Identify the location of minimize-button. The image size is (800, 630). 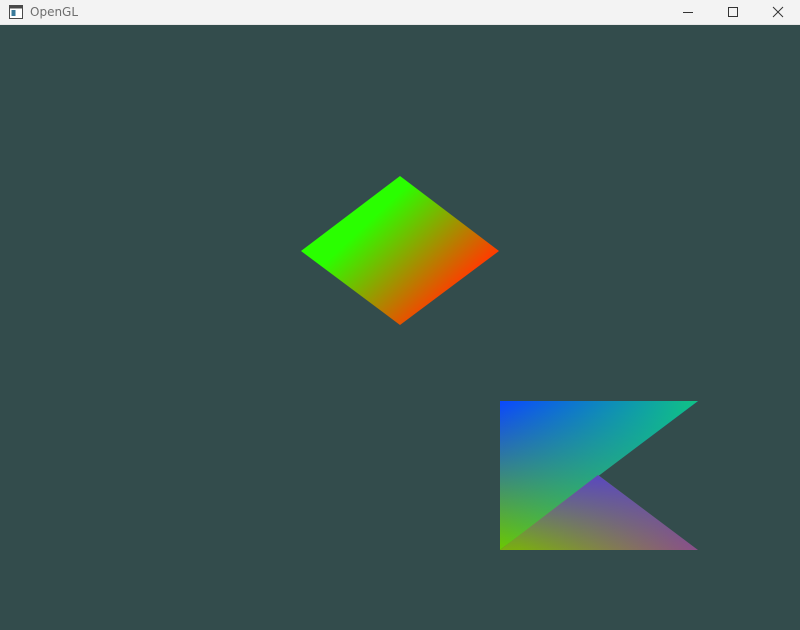
(687, 12).